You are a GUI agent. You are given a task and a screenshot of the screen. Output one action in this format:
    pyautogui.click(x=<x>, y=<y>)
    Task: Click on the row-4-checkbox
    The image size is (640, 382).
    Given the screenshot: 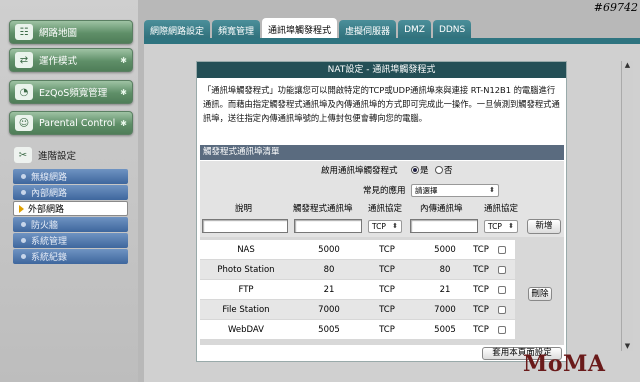 What is the action you would take?
    pyautogui.click(x=502, y=310)
    